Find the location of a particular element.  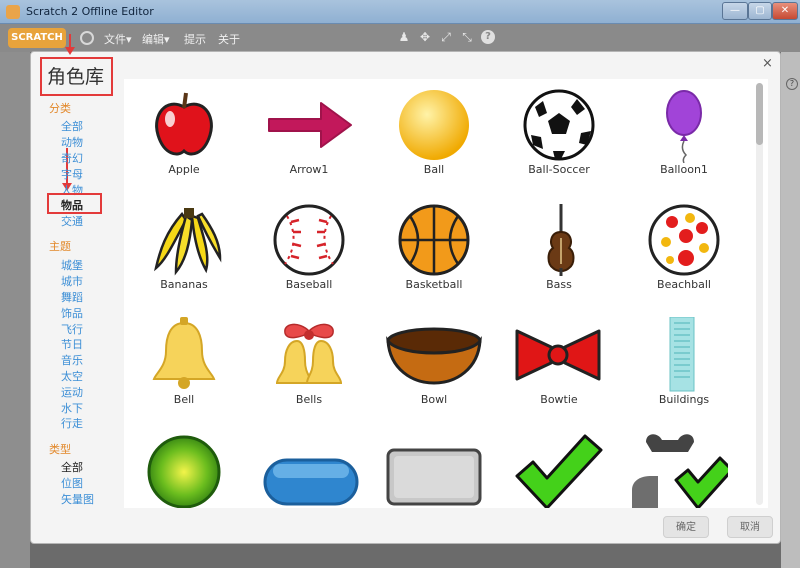

theme-castle: 城堡 is located at coordinates (72, 265).